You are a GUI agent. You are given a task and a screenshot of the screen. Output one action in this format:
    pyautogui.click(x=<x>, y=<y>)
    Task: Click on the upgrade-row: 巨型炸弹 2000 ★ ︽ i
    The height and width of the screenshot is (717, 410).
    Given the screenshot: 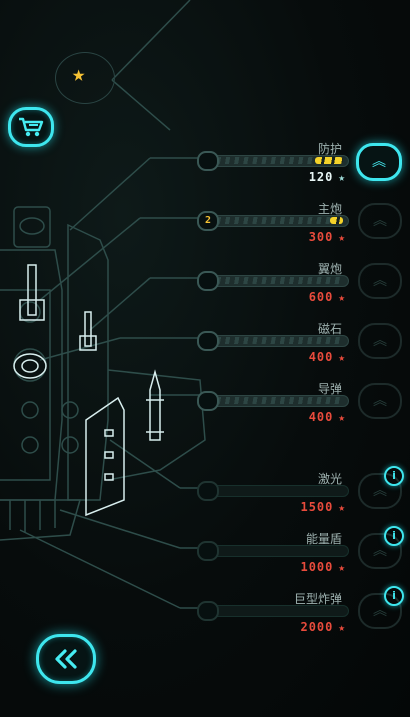 What is the action you would take?
    pyautogui.click(x=302, y=616)
    